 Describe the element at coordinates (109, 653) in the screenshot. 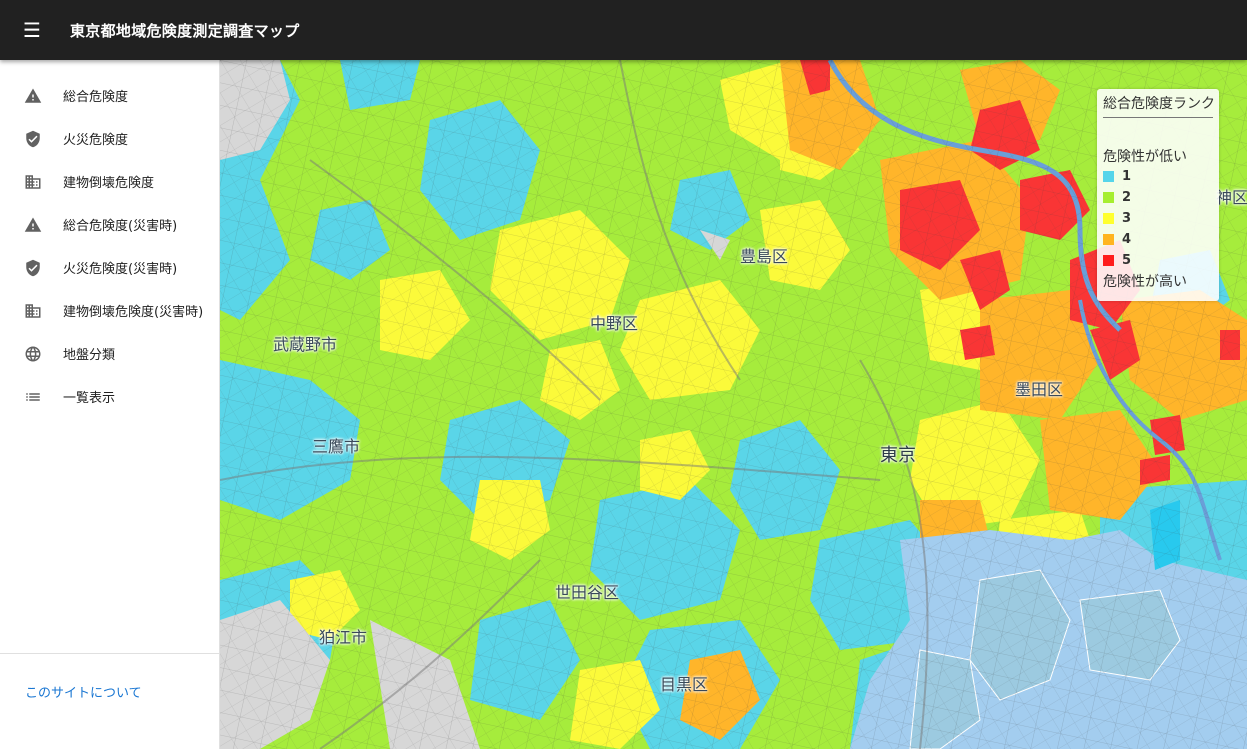

I see `drawer-divider` at that location.